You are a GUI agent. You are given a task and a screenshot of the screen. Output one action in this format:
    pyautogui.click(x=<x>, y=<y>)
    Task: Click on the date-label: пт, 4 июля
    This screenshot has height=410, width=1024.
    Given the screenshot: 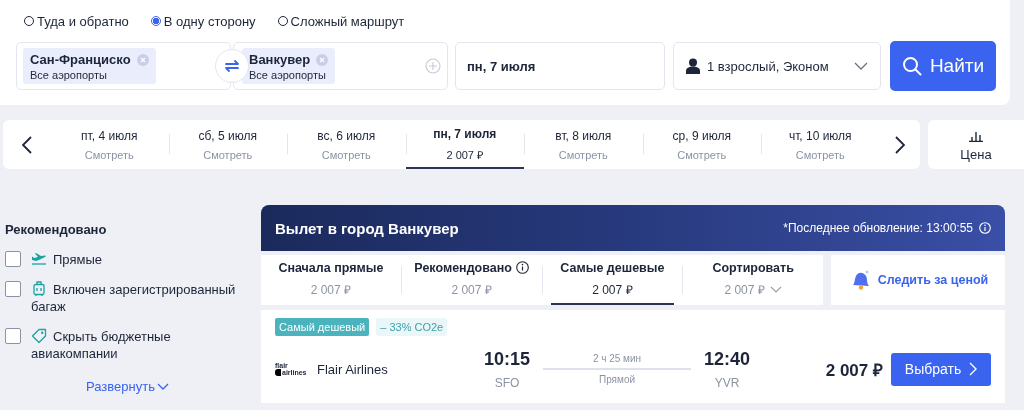 What is the action you would take?
    pyautogui.click(x=109, y=135)
    